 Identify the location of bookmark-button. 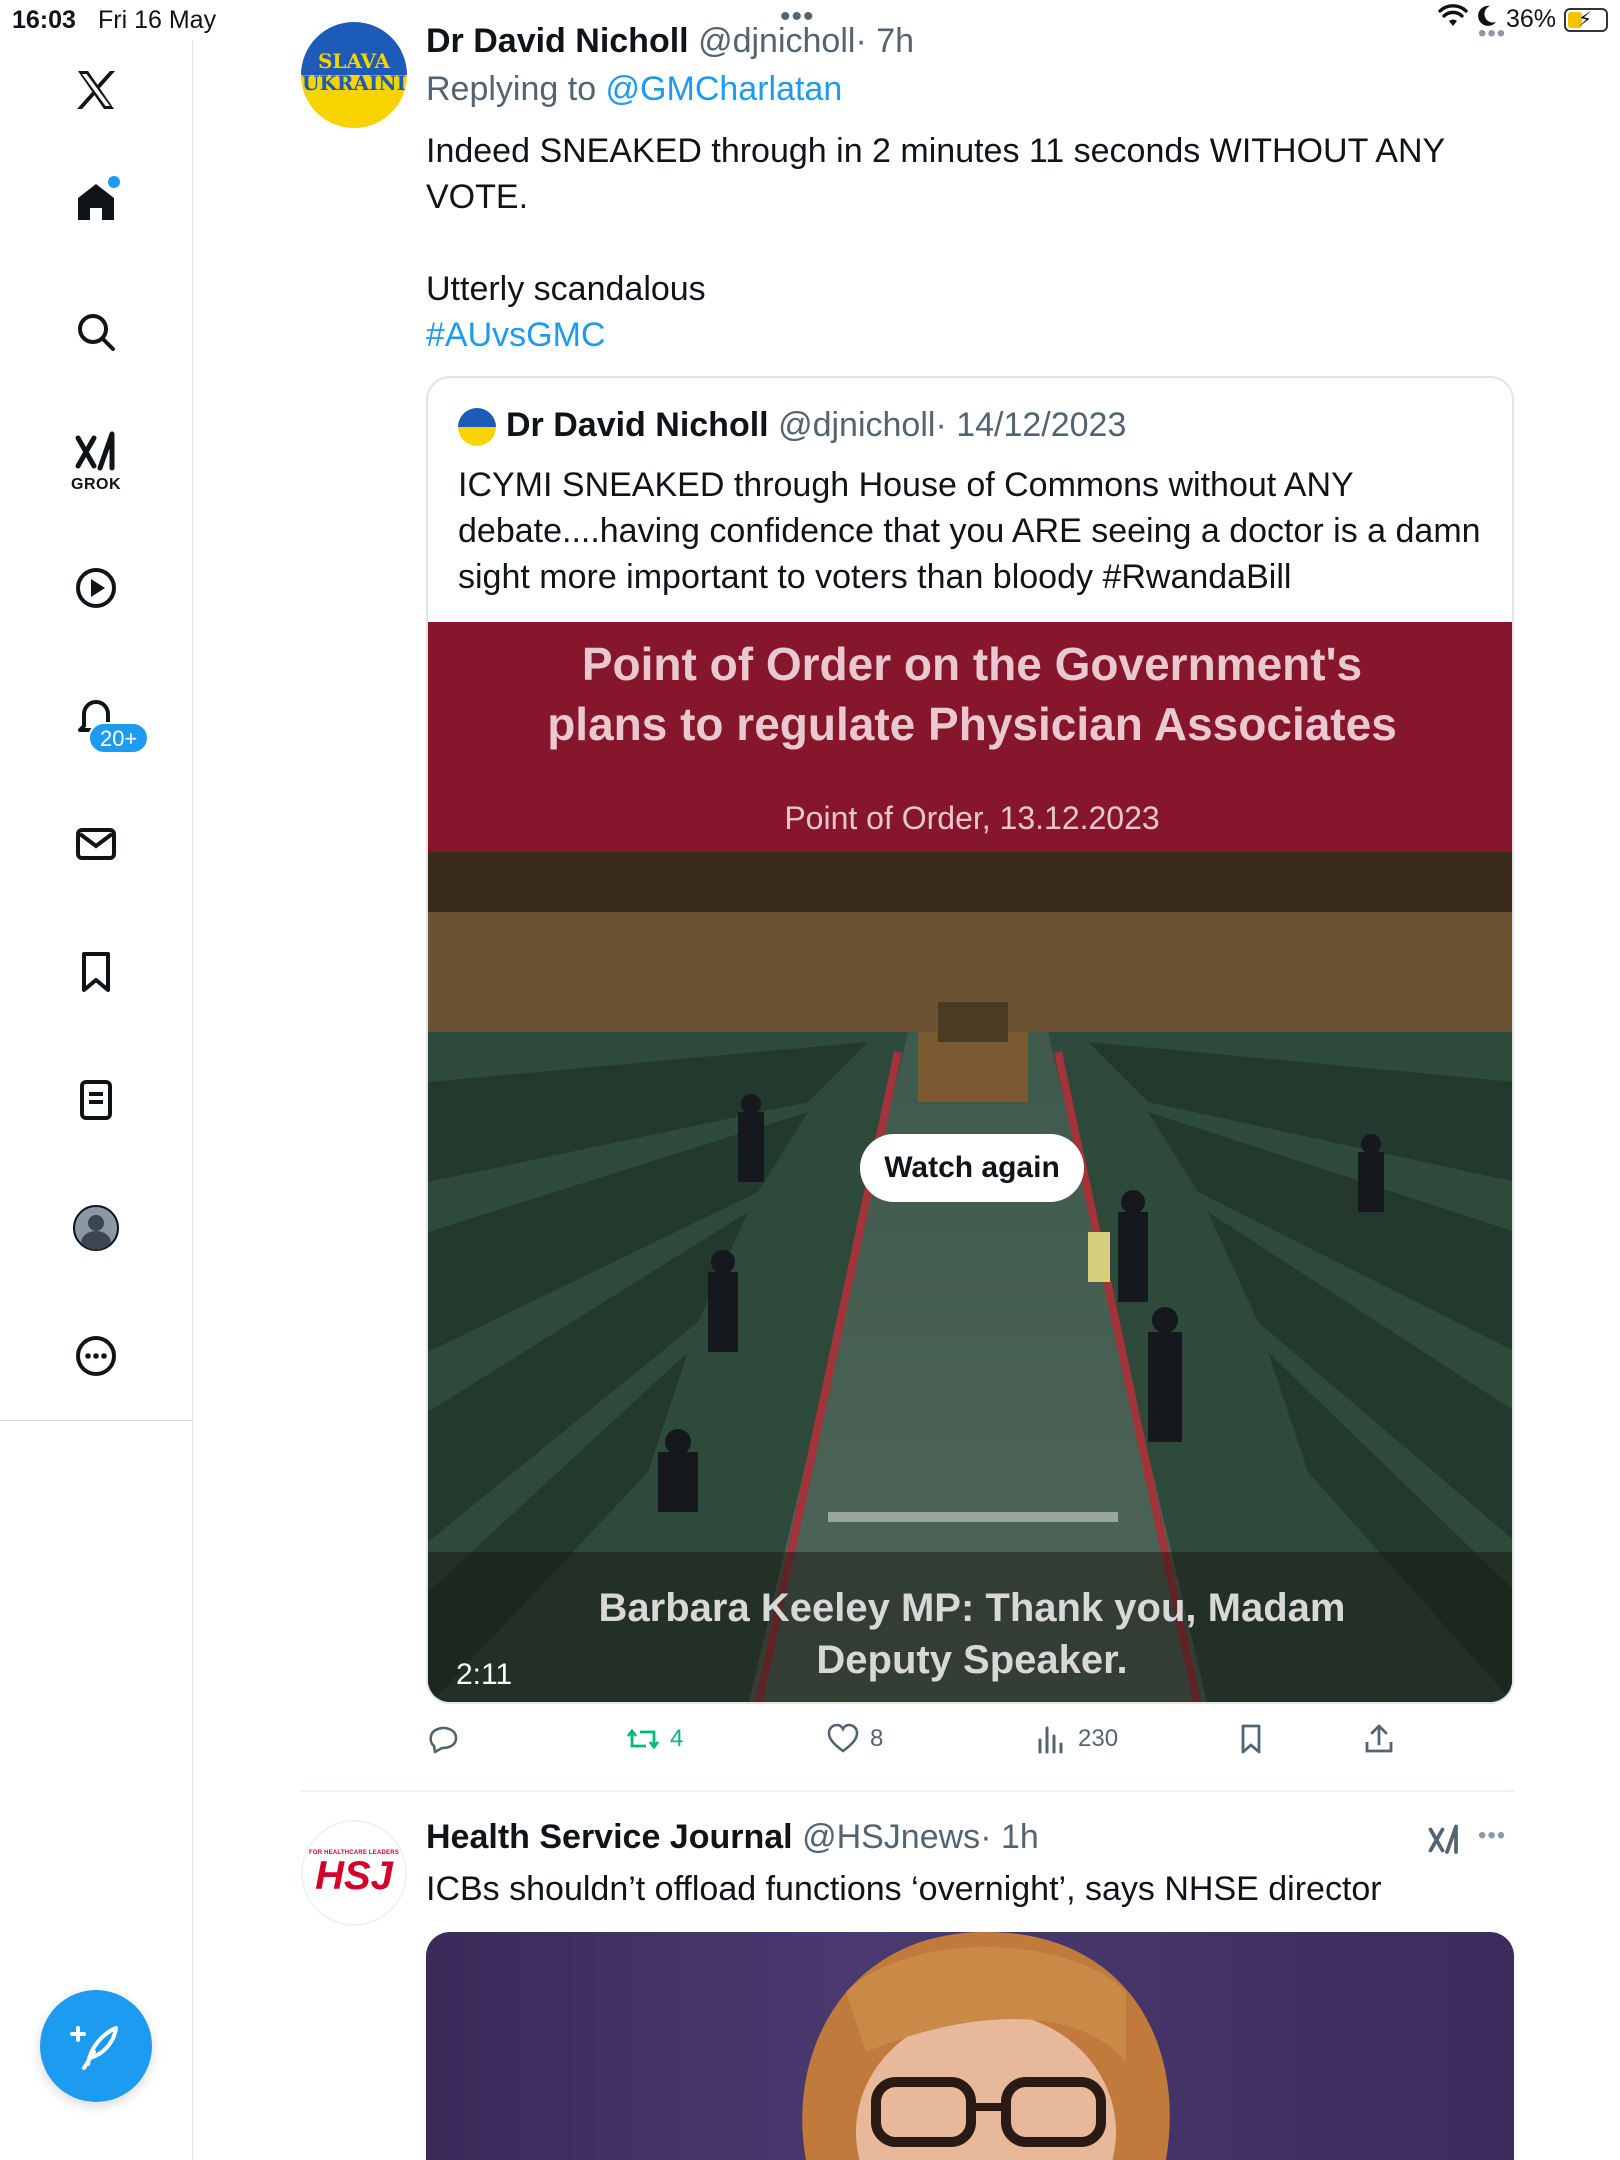
(1251, 1739).